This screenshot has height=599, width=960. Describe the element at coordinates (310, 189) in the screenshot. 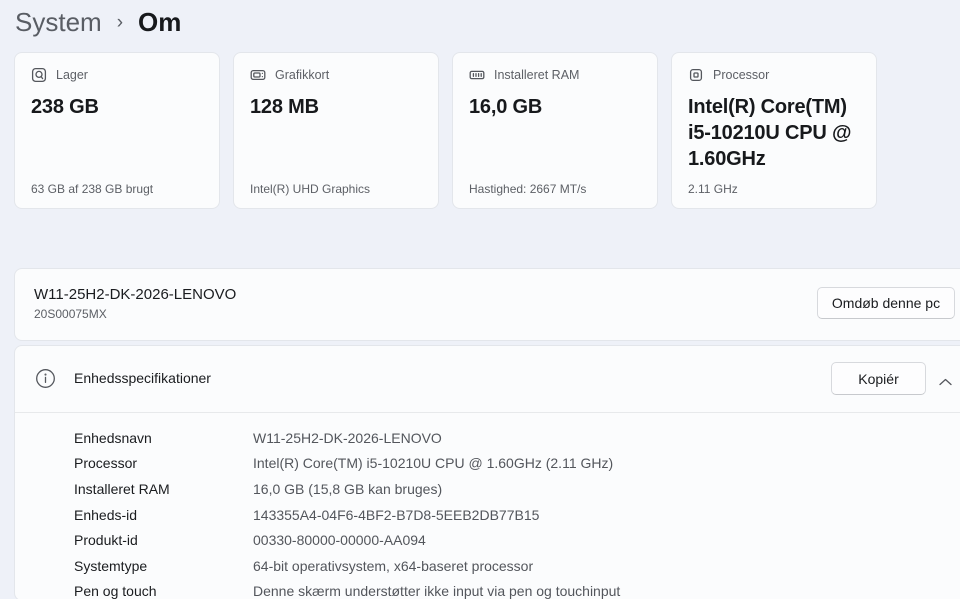

I see `card-footer: Intel(R) UHD Graphics` at that location.